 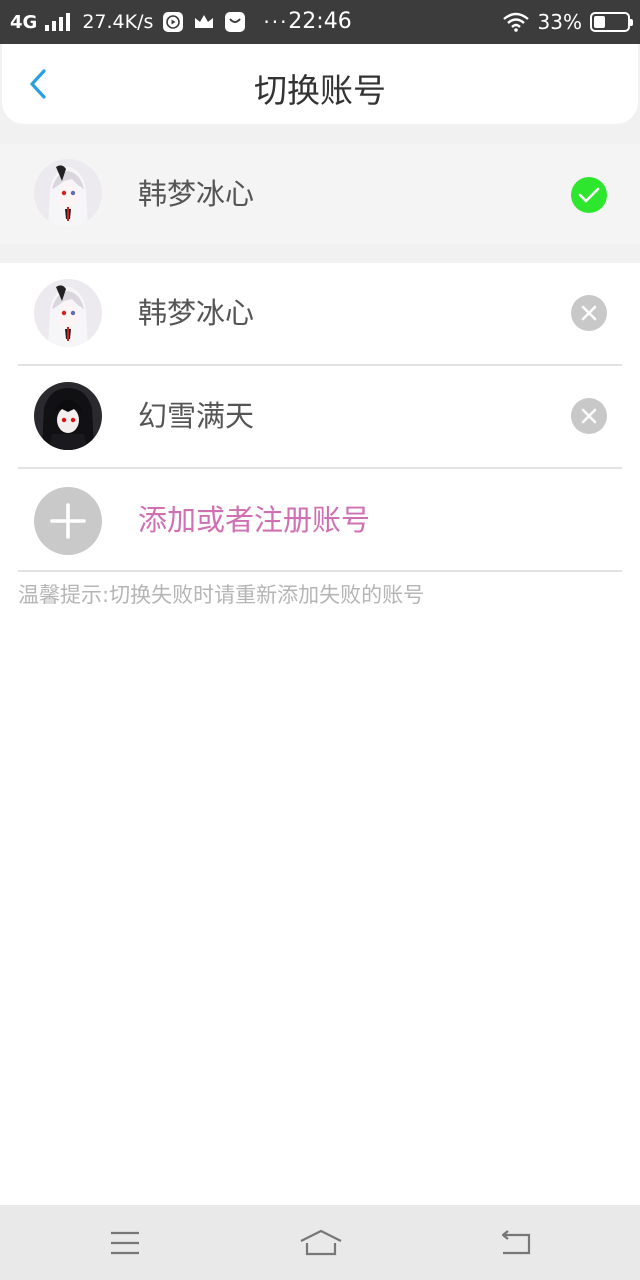 I want to click on account-name: 幻雪满天, so click(x=196, y=416).